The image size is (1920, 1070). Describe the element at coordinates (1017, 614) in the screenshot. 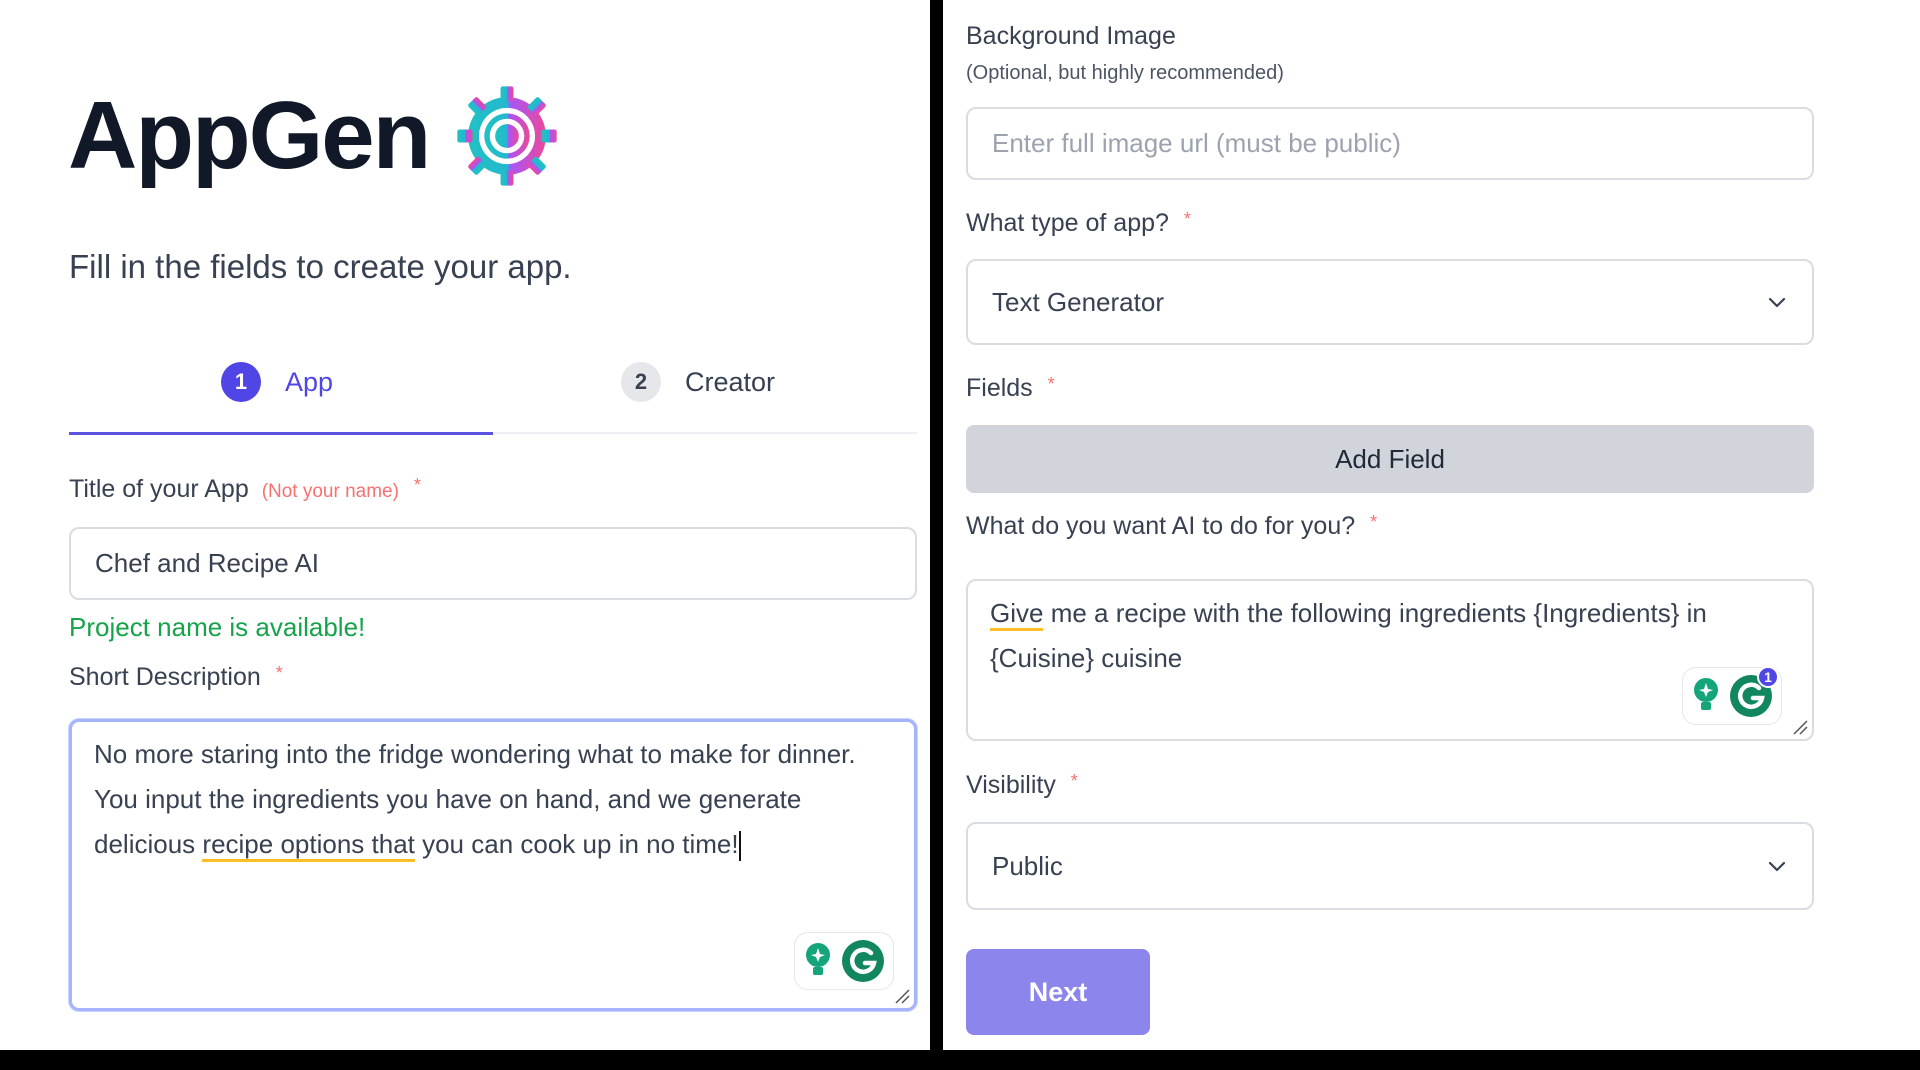

I see `grammar-flagged-text: Give` at that location.